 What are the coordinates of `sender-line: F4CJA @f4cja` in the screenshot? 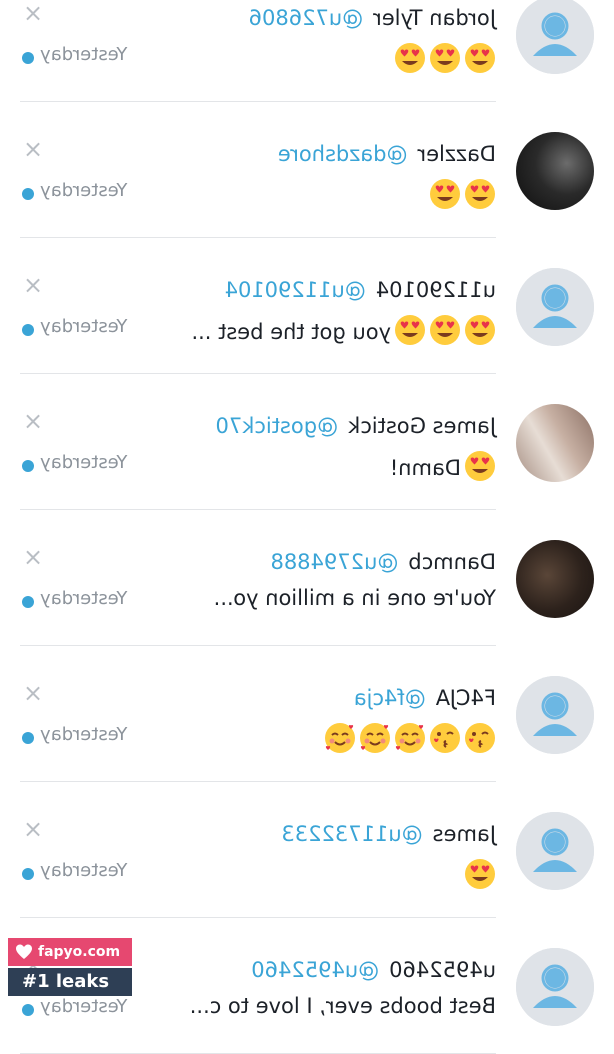 It's located at (425, 698).